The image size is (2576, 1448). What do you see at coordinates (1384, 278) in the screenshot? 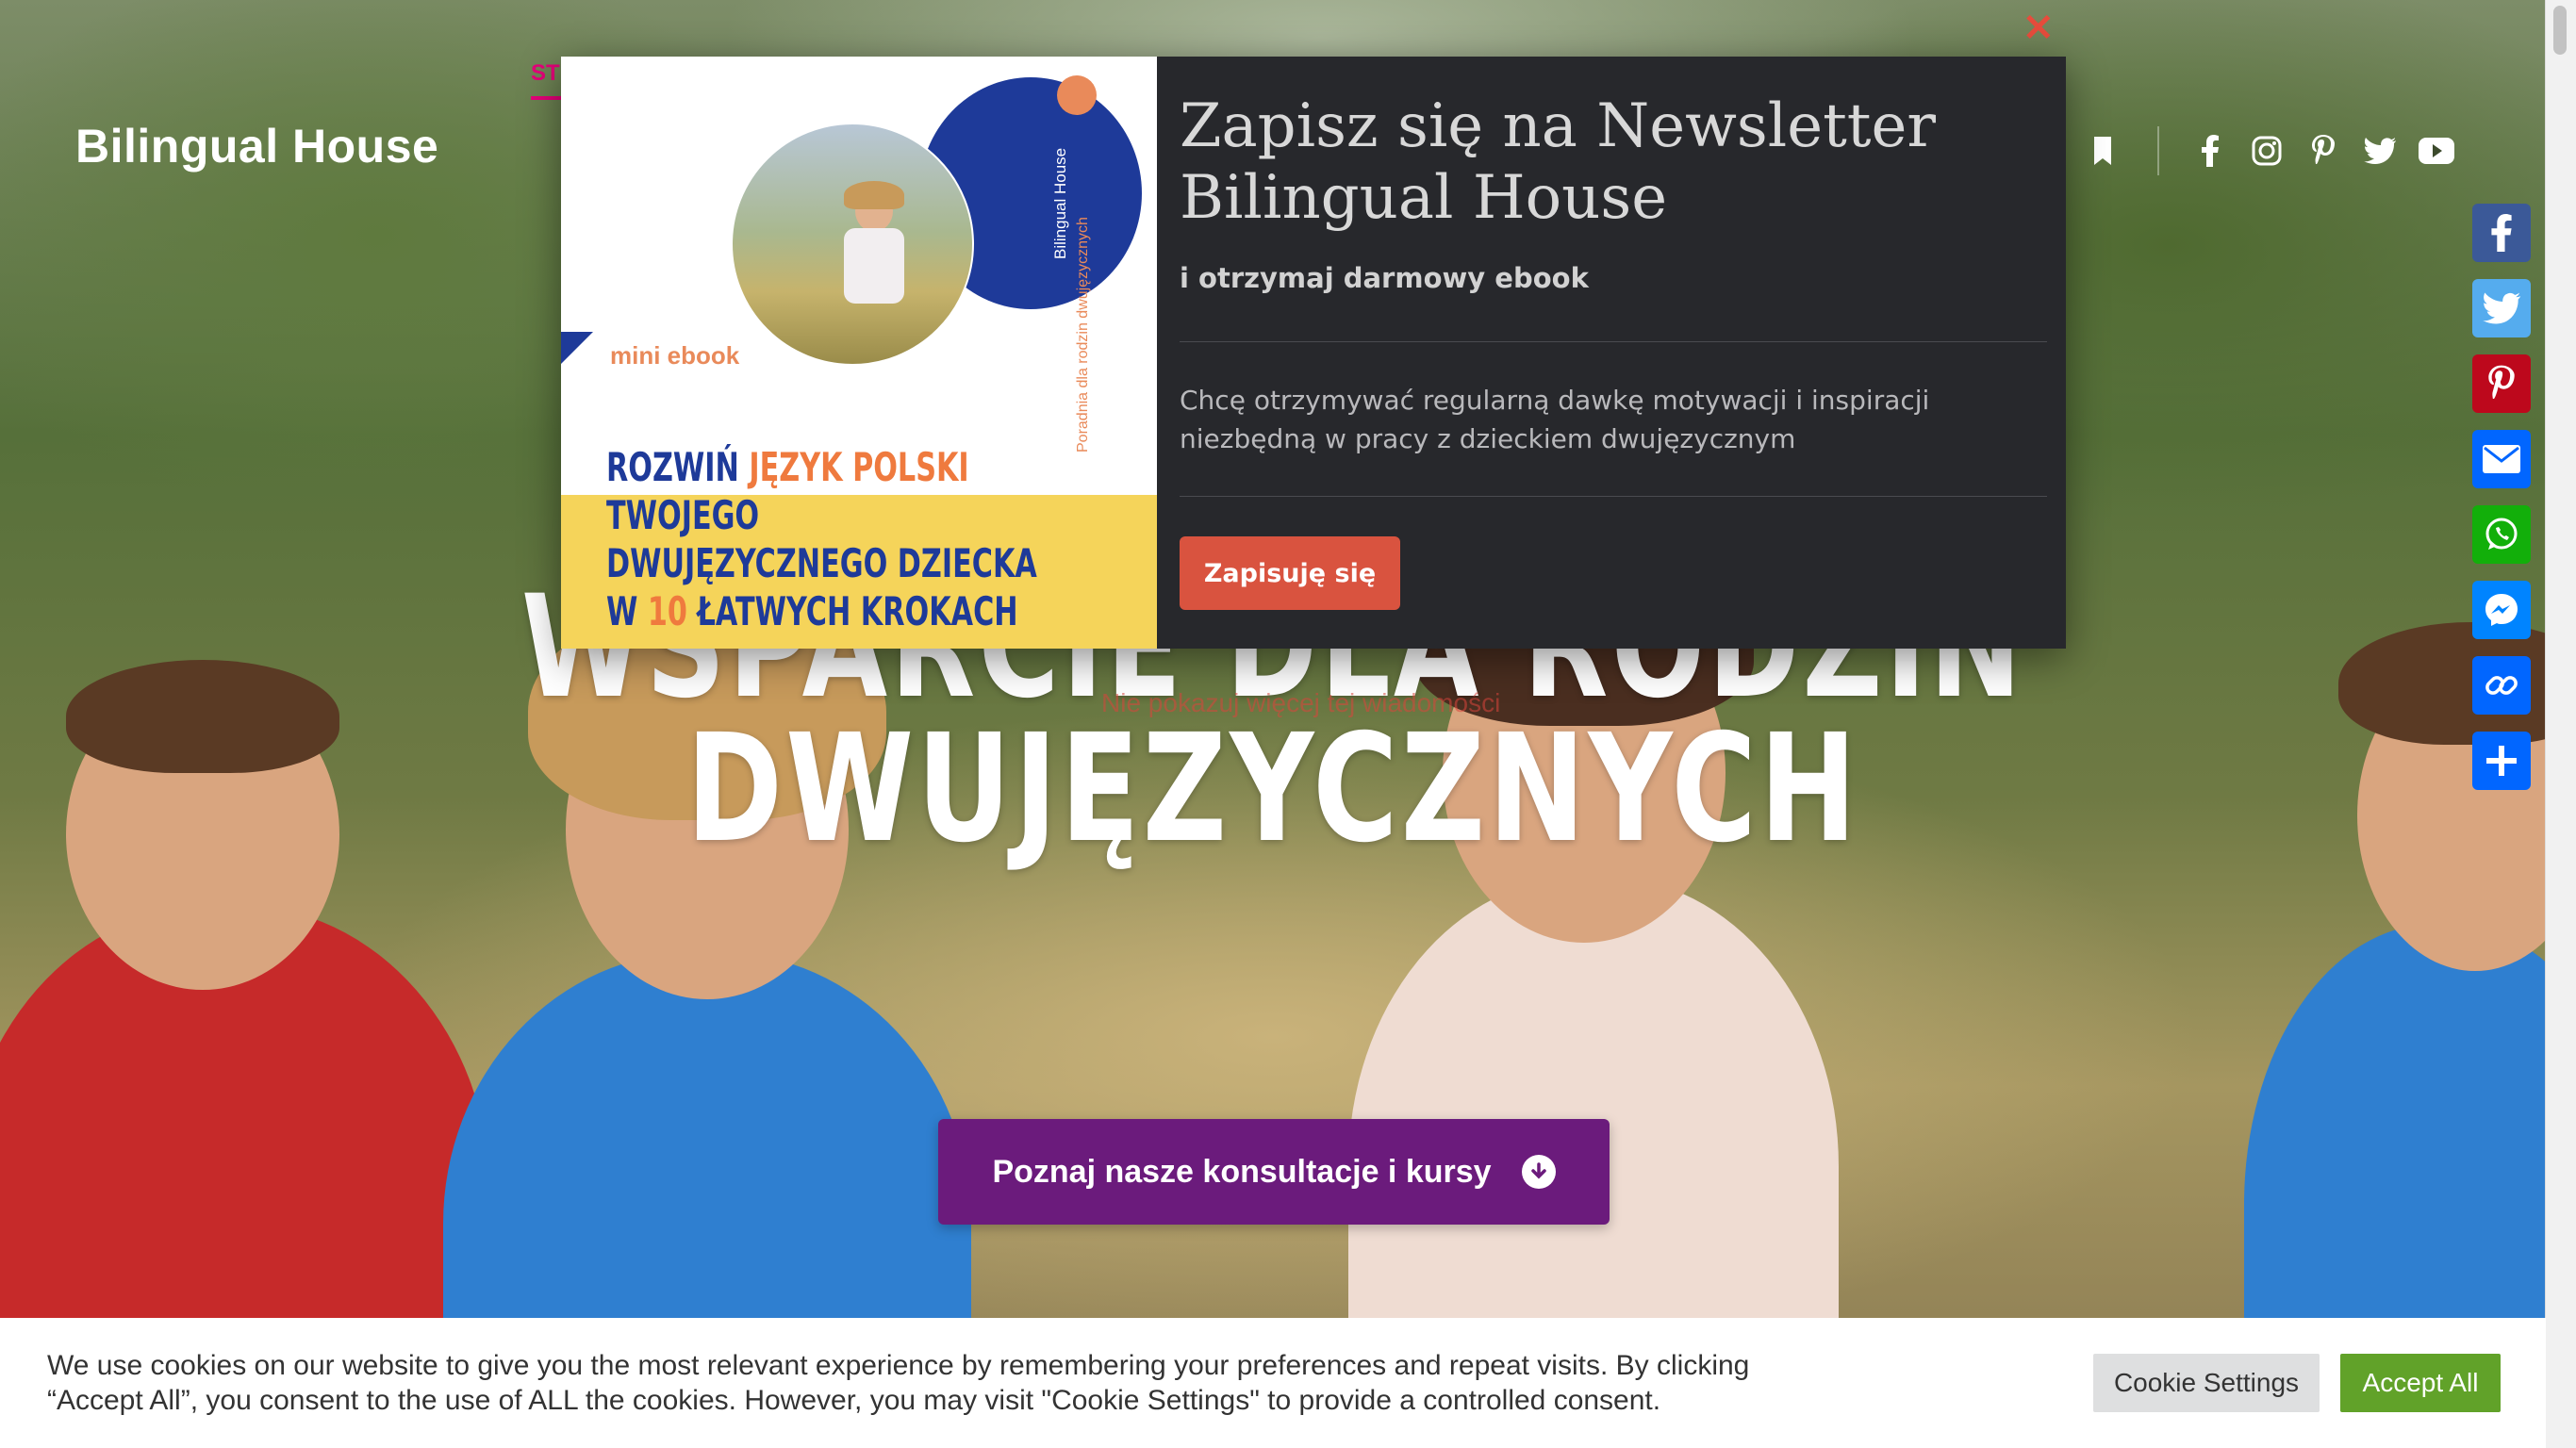
I see `newsletter-subheading: i otrzymaj darmowy ebook` at bounding box center [1384, 278].